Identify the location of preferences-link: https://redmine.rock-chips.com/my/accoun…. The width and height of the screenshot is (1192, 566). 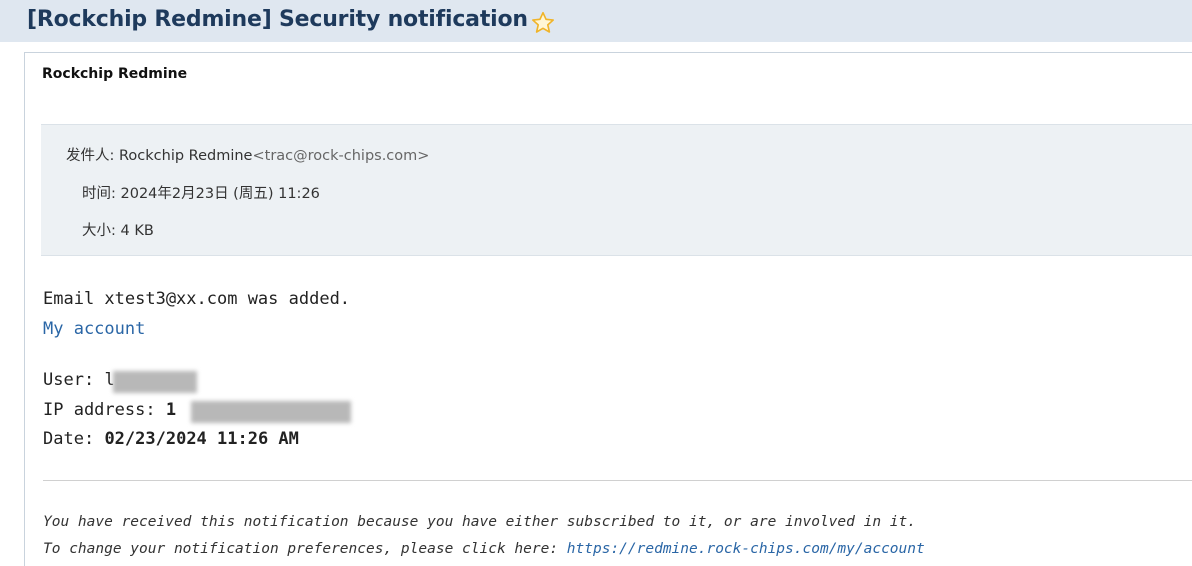
(746, 549).